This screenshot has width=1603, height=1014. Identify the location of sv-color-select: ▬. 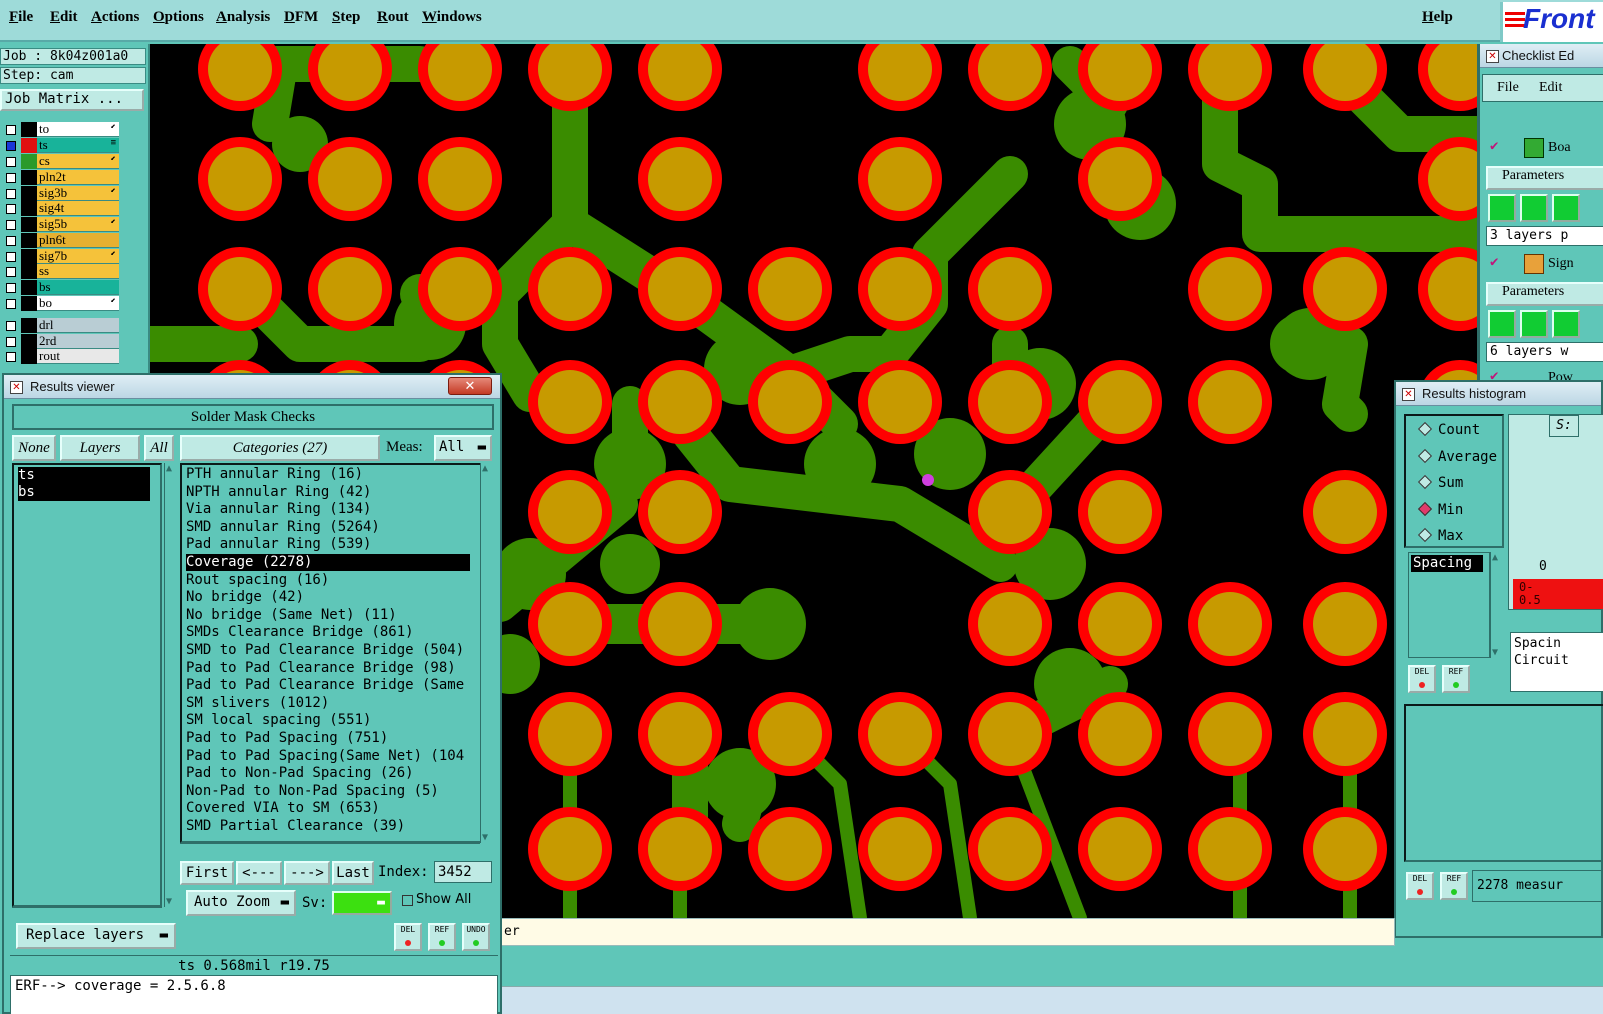
(362, 903).